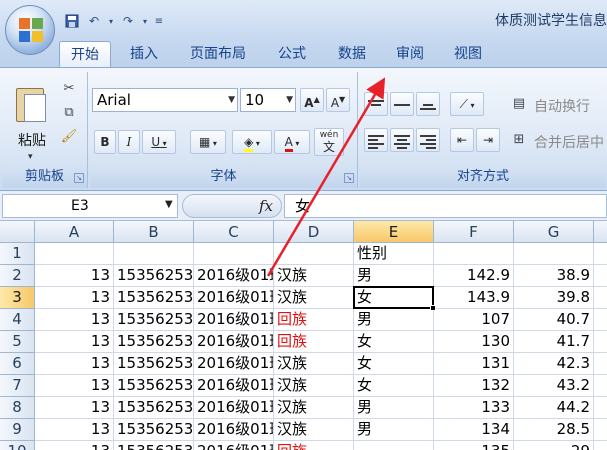 Image resolution: width=607 pixels, height=450 pixels. What do you see at coordinates (474, 254) in the screenshot?
I see `cell-f1` at bounding box center [474, 254].